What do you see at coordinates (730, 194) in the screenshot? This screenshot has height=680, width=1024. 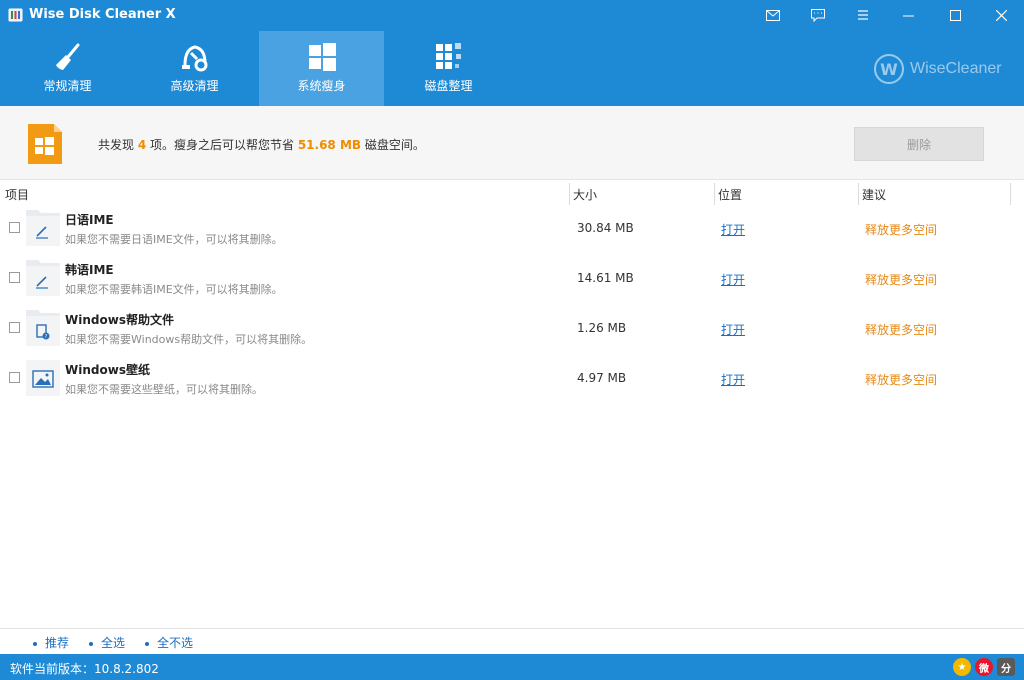 I see `column-location: 位置` at bounding box center [730, 194].